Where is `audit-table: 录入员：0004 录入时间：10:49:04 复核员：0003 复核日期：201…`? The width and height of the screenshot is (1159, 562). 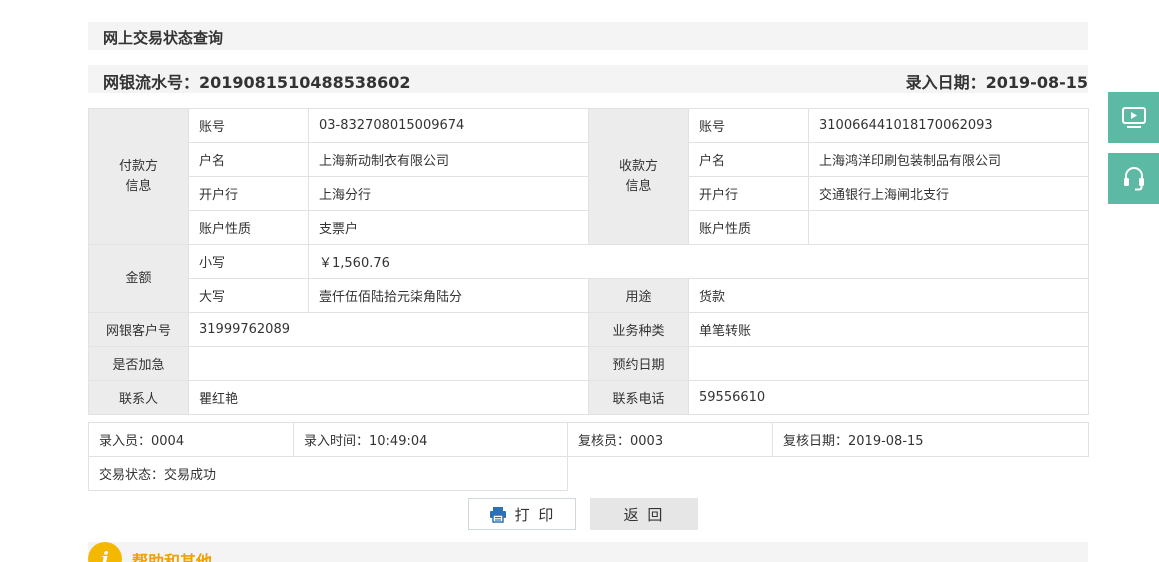
audit-table: 录入员：0004 录入时间：10:49:04 复核员：0003 复核日期：201… is located at coordinates (588, 456).